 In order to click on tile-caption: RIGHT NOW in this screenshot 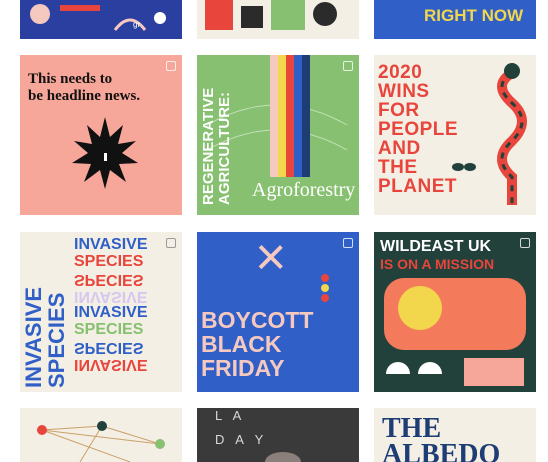, I will do `click(474, 15)`.